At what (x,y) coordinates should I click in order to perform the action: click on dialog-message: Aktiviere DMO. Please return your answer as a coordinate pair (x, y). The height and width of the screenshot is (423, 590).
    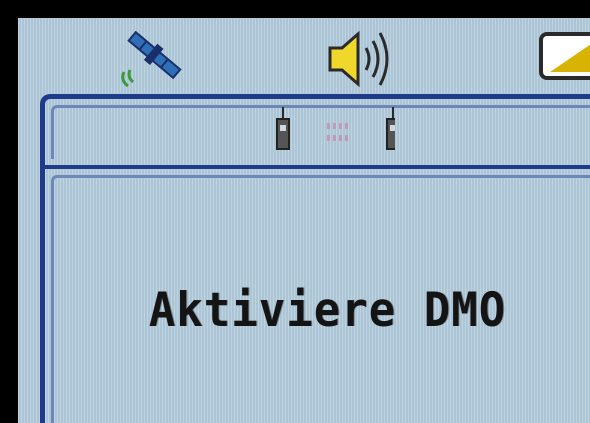
    Looking at the image, I should click on (327, 310).